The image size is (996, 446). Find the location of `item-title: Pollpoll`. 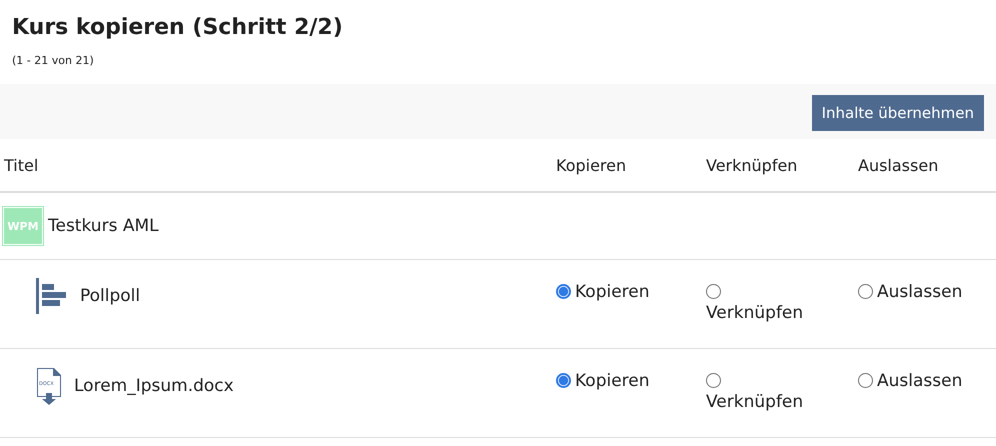

item-title: Pollpoll is located at coordinates (110, 296).